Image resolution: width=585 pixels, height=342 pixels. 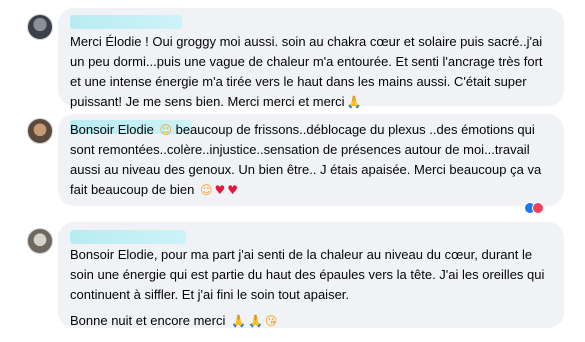 I want to click on reaction-summary, so click(x=535, y=208).